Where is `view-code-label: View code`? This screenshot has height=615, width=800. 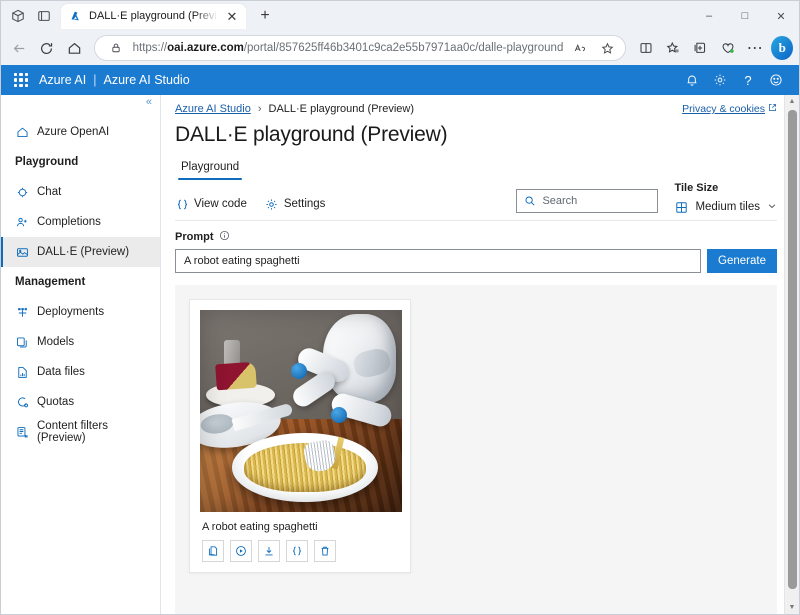
view-code-label: View code is located at coordinates (220, 204).